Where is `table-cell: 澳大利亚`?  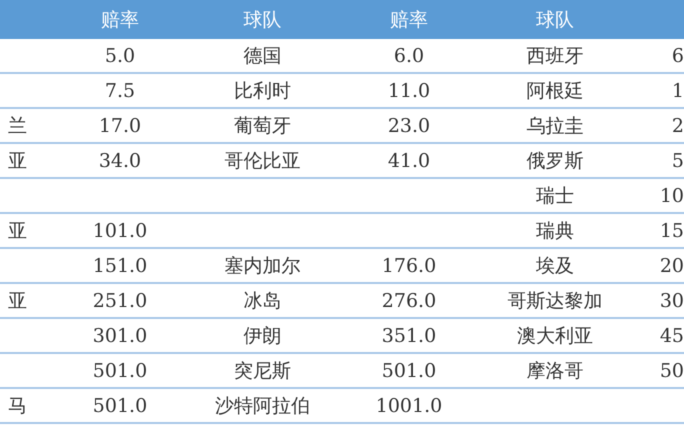 table-cell: 澳大利亚 is located at coordinates (555, 335).